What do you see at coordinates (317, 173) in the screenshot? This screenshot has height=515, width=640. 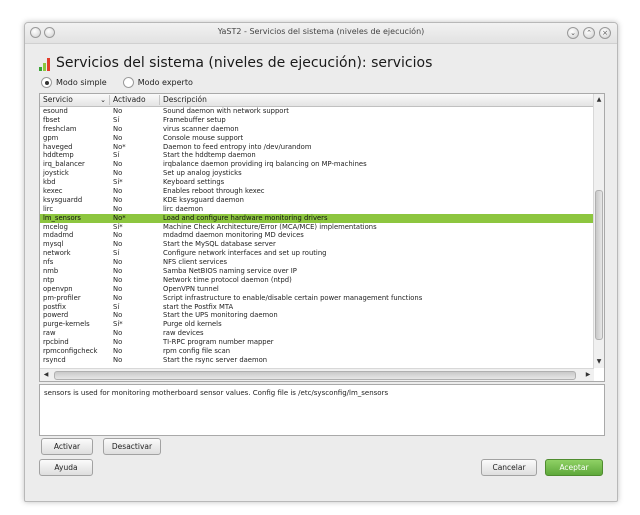 I see `table-row: joystick No Set up analog joysticks` at bounding box center [317, 173].